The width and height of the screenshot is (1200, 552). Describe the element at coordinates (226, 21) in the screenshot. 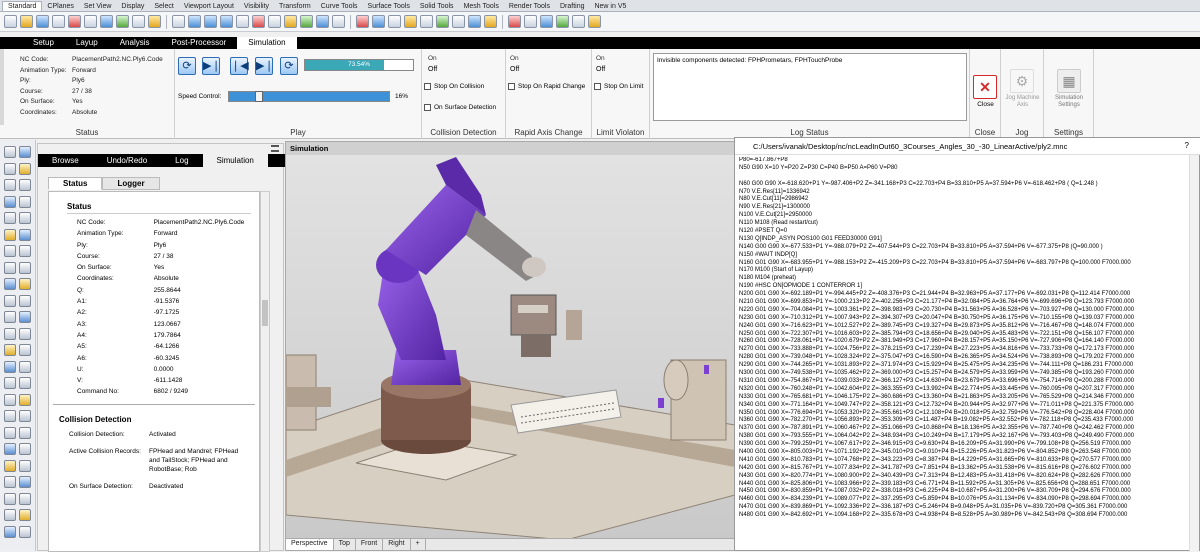

I see `zoom-extents-icon` at that location.